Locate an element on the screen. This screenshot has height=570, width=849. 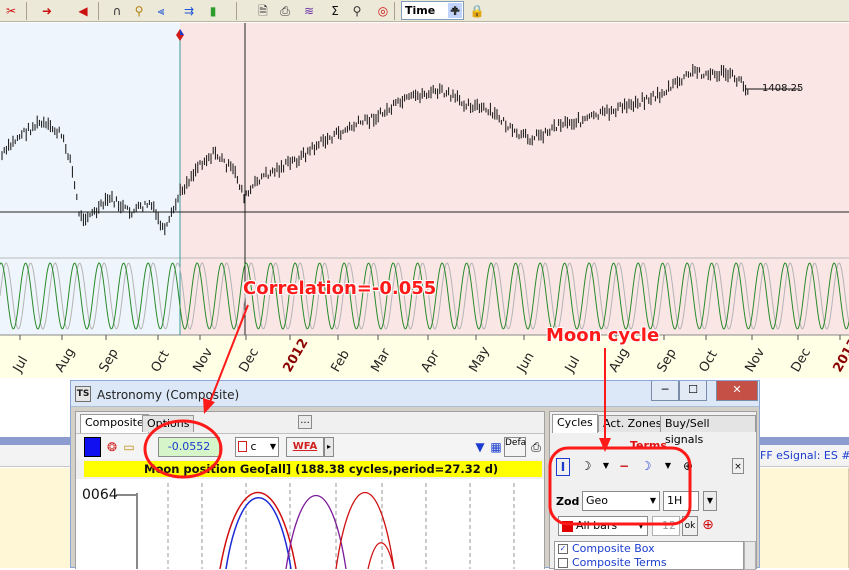
add-term-icon: ⊕ is located at coordinates (688, 466).